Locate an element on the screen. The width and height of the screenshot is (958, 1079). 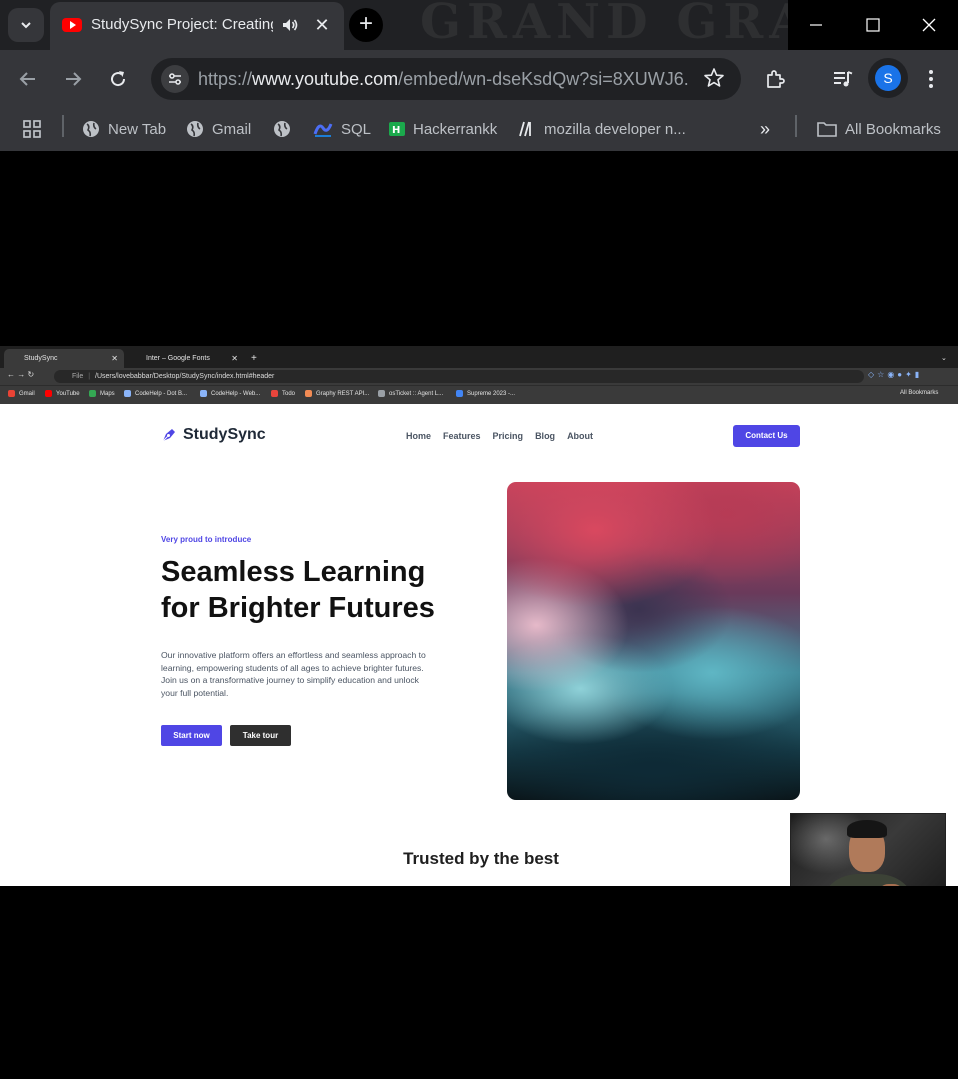
arrow-left-icon is located at coordinates (27, 79).